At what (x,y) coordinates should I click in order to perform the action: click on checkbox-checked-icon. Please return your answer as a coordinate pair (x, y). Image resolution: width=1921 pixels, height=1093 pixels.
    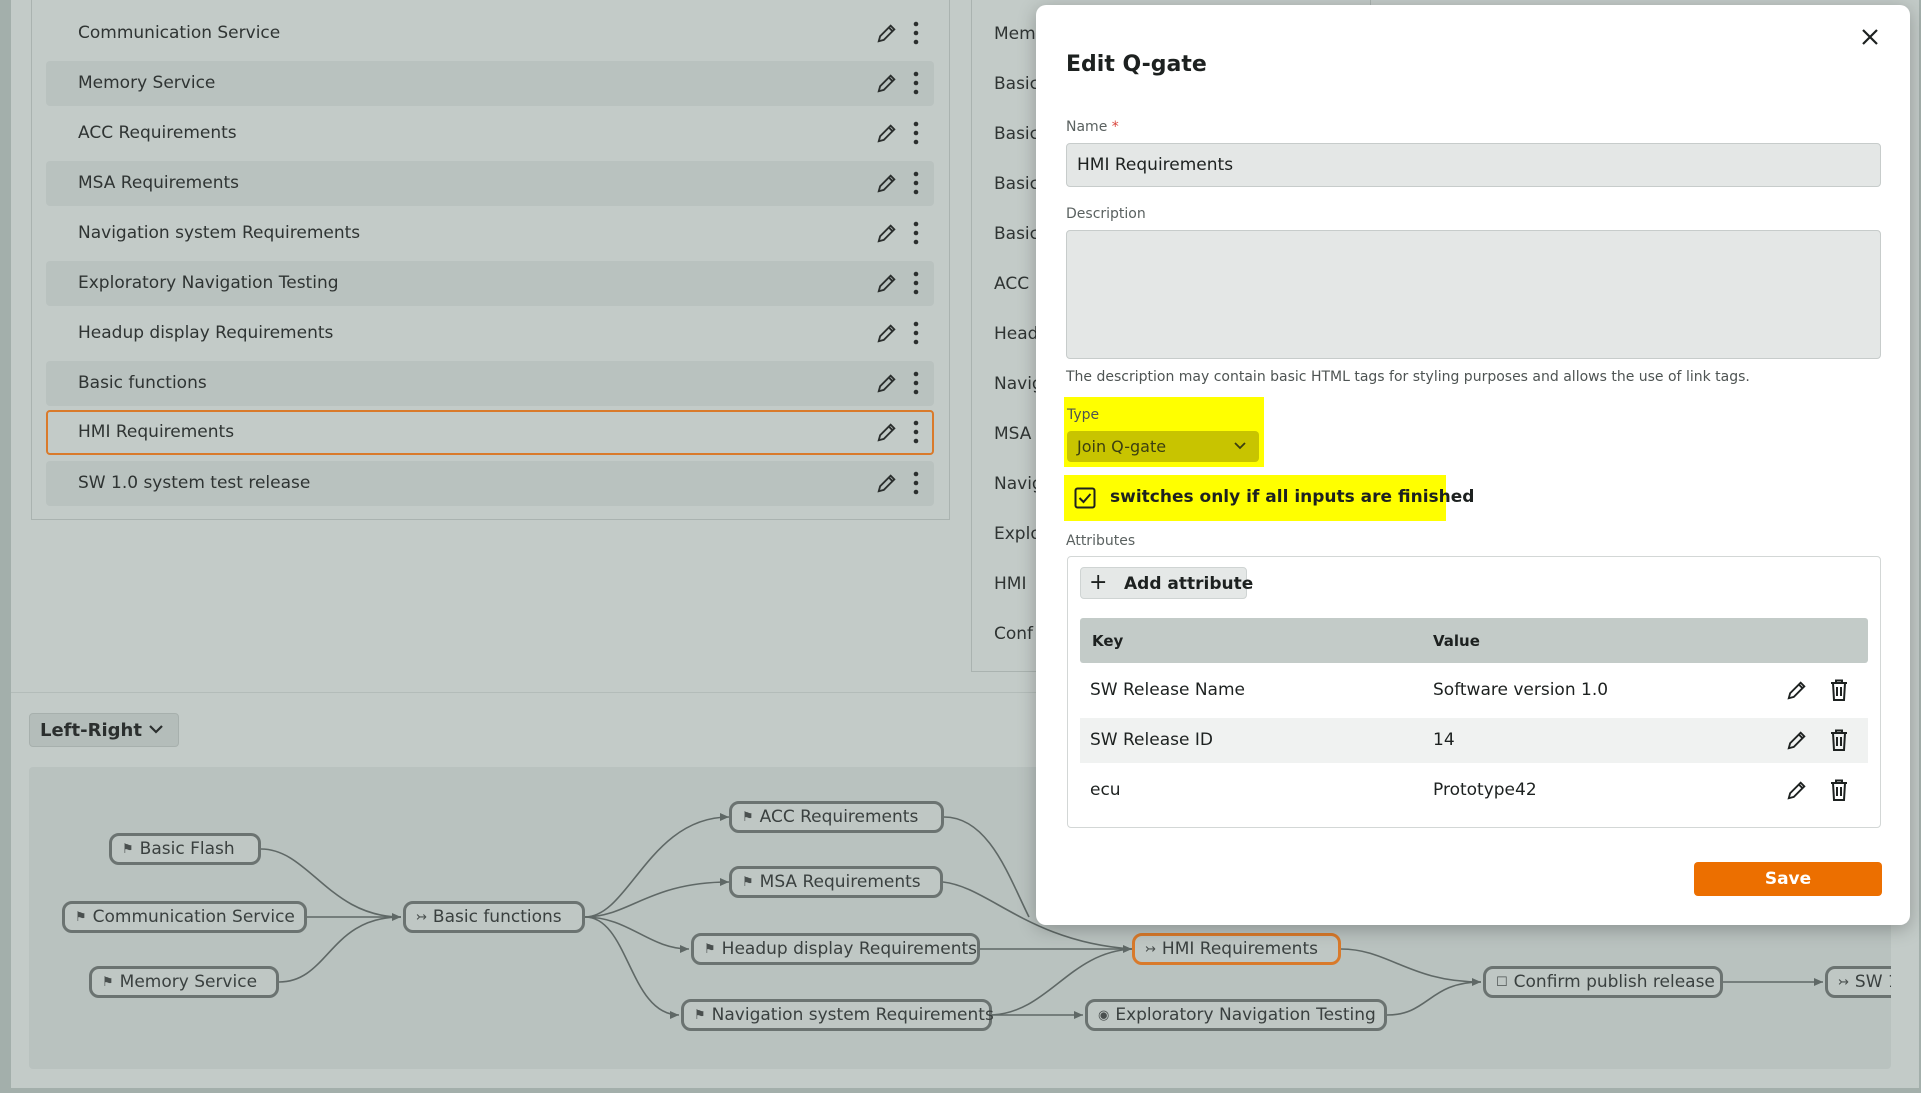
    Looking at the image, I should click on (1085, 498).